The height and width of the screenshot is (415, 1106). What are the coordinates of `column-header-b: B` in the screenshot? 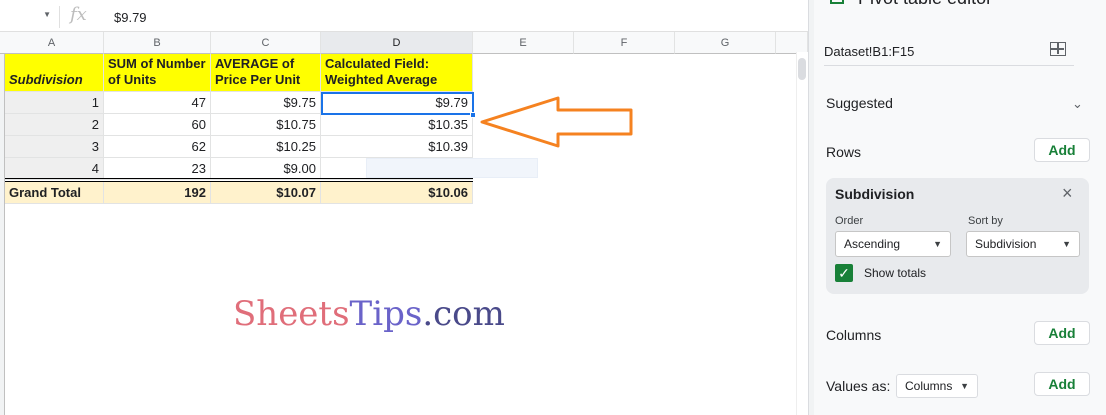 It's located at (157, 43).